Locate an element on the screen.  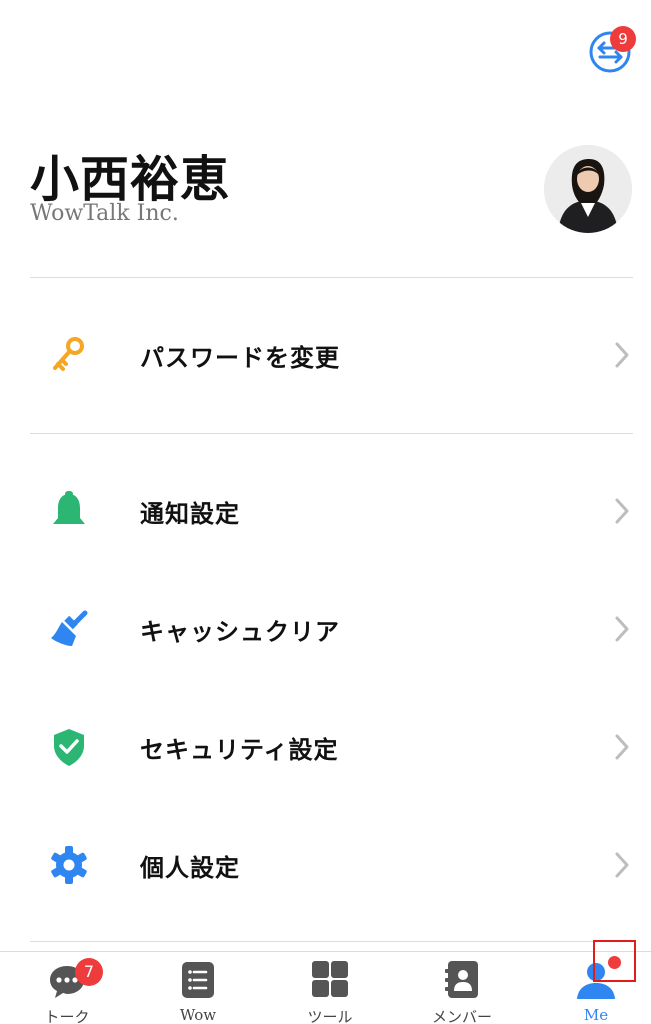
menu-item-clear-cache: キャッシュクリア is located at coordinates (325, 628).